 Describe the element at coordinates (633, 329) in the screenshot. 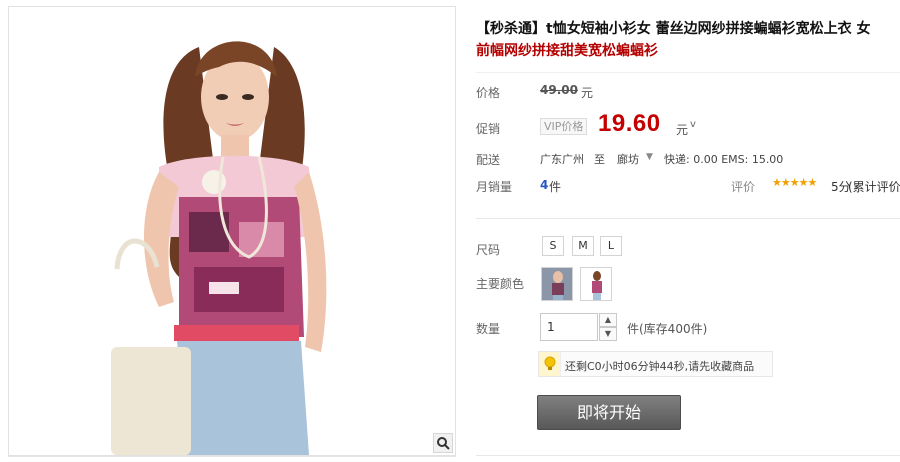

I see `quantity-unit: 件` at that location.